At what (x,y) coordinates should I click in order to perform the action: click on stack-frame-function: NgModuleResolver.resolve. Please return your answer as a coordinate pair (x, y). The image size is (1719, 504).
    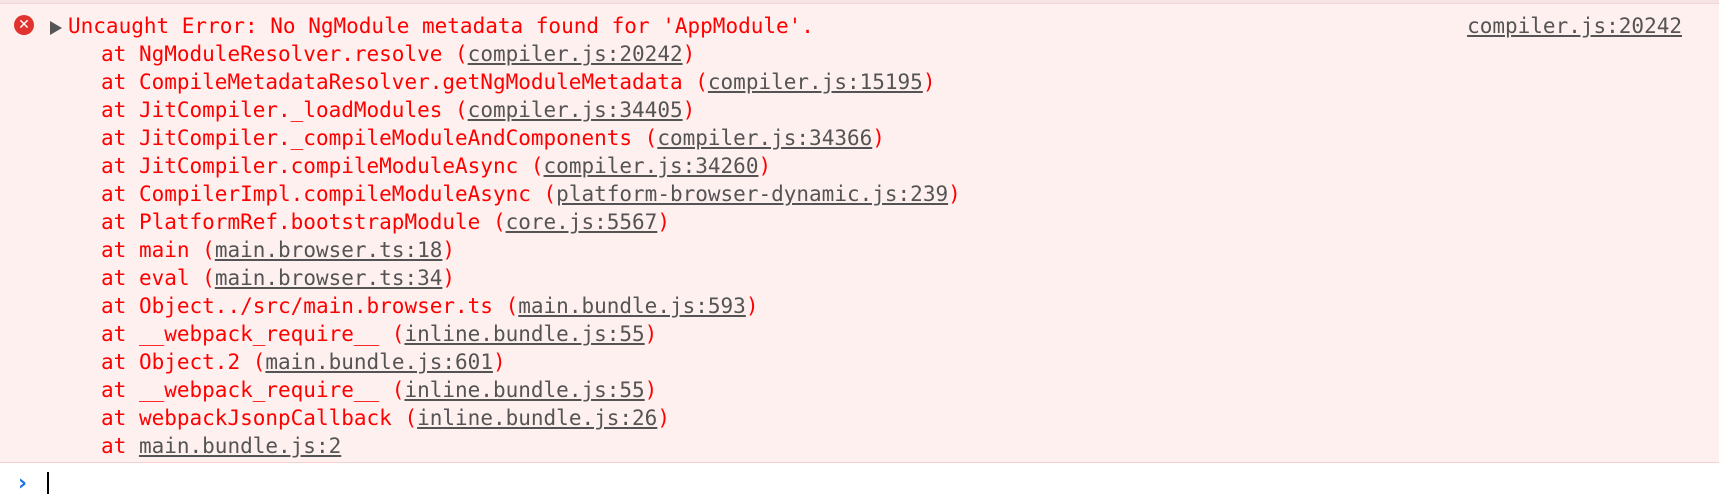
    Looking at the image, I should click on (290, 54).